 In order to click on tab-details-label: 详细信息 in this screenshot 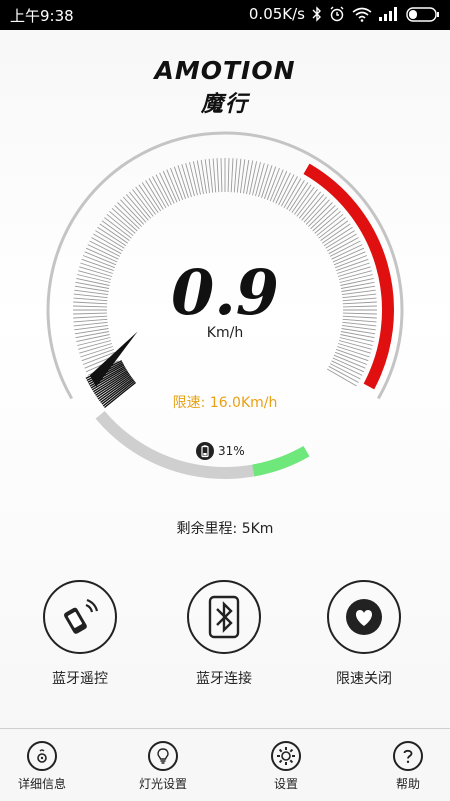, I will do `click(41, 784)`.